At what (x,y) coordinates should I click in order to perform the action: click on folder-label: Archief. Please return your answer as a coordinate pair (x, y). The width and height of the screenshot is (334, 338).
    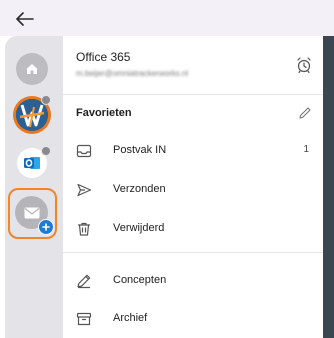
    Looking at the image, I should click on (130, 318).